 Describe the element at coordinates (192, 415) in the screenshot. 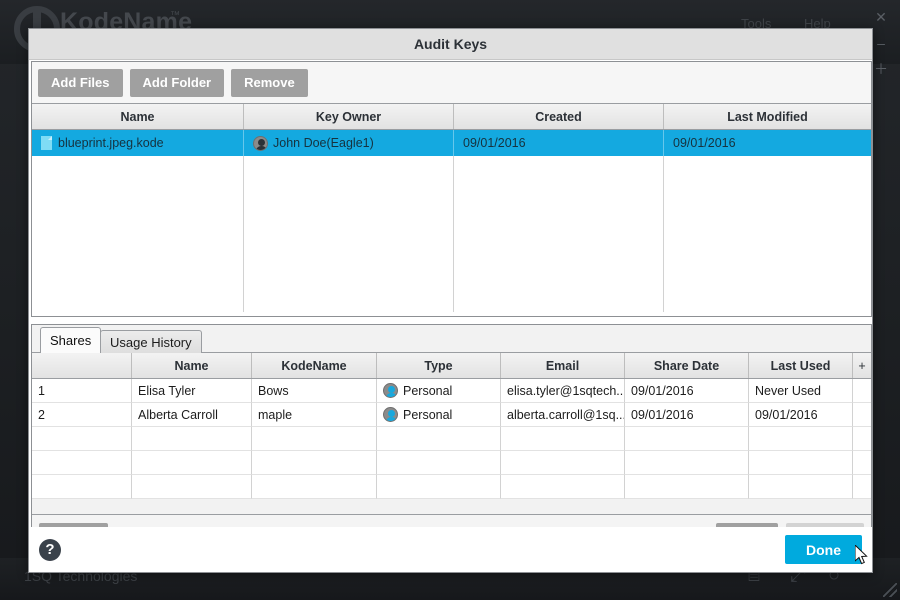

I see `shares-cell-name: Alberta Carroll` at that location.